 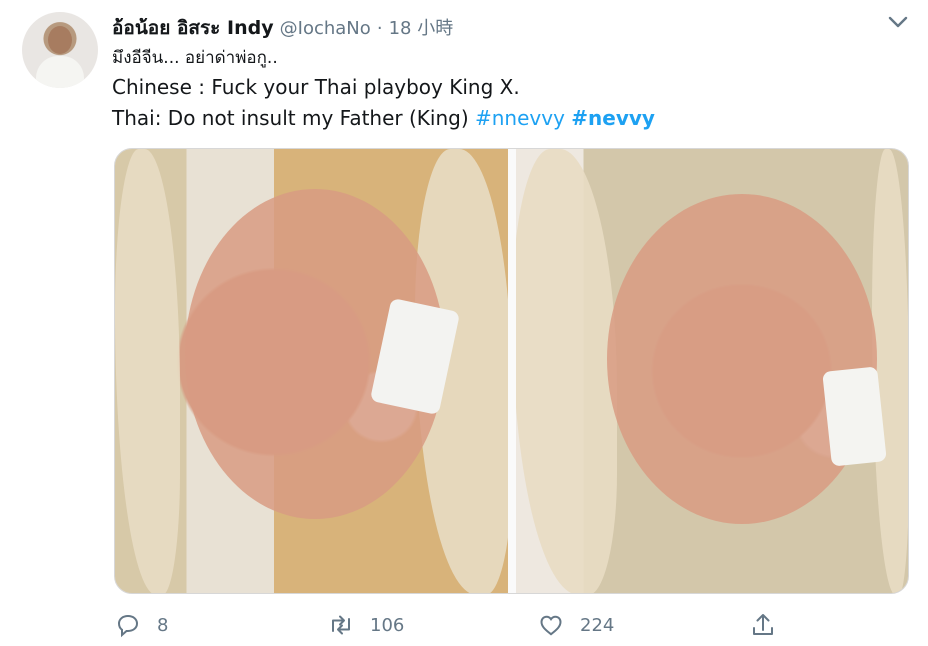 What do you see at coordinates (316, 87) in the screenshot?
I see `tweet-text-line-2: Chinese : Fuck your Thai playboy King X.` at bounding box center [316, 87].